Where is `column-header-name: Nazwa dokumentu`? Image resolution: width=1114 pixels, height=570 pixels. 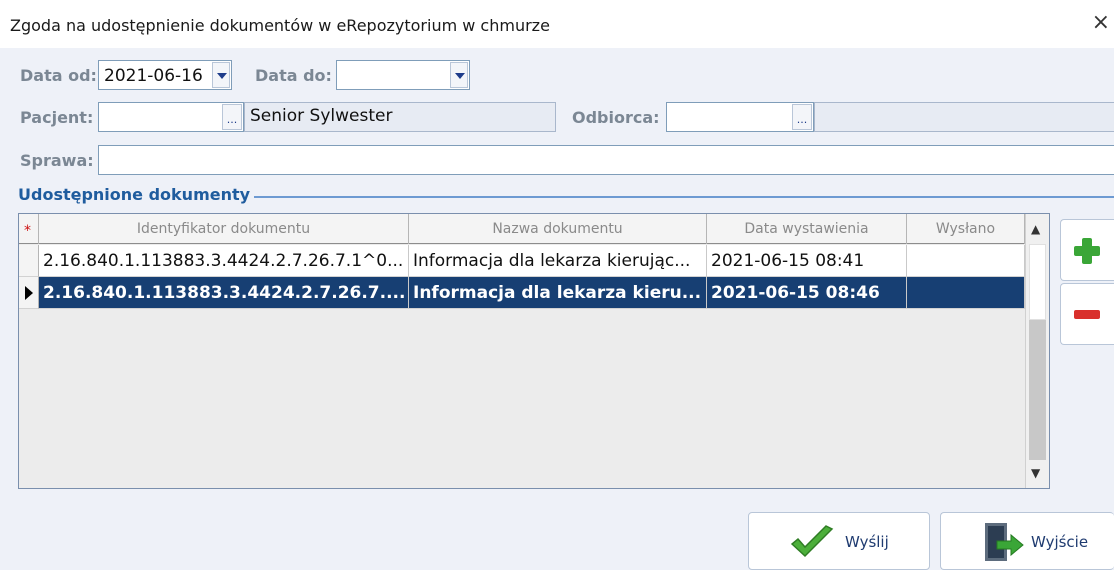 column-header-name: Nazwa dokumentu is located at coordinates (558, 229).